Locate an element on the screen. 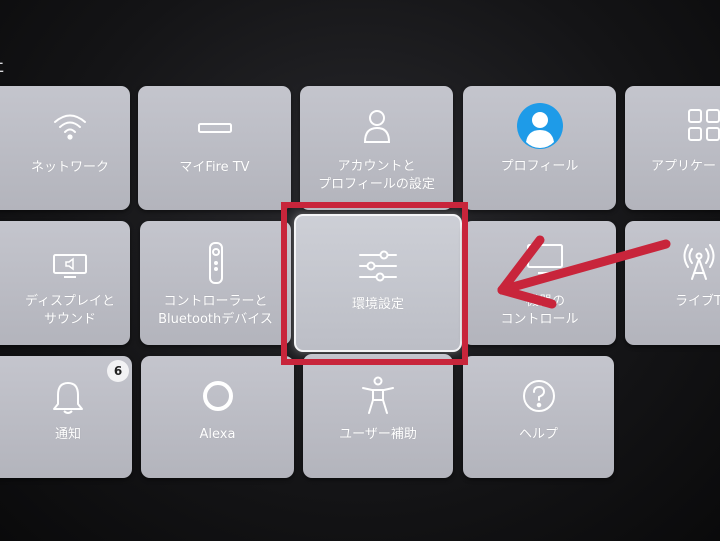  fire-tv-stick-icon is located at coordinates (214, 128).